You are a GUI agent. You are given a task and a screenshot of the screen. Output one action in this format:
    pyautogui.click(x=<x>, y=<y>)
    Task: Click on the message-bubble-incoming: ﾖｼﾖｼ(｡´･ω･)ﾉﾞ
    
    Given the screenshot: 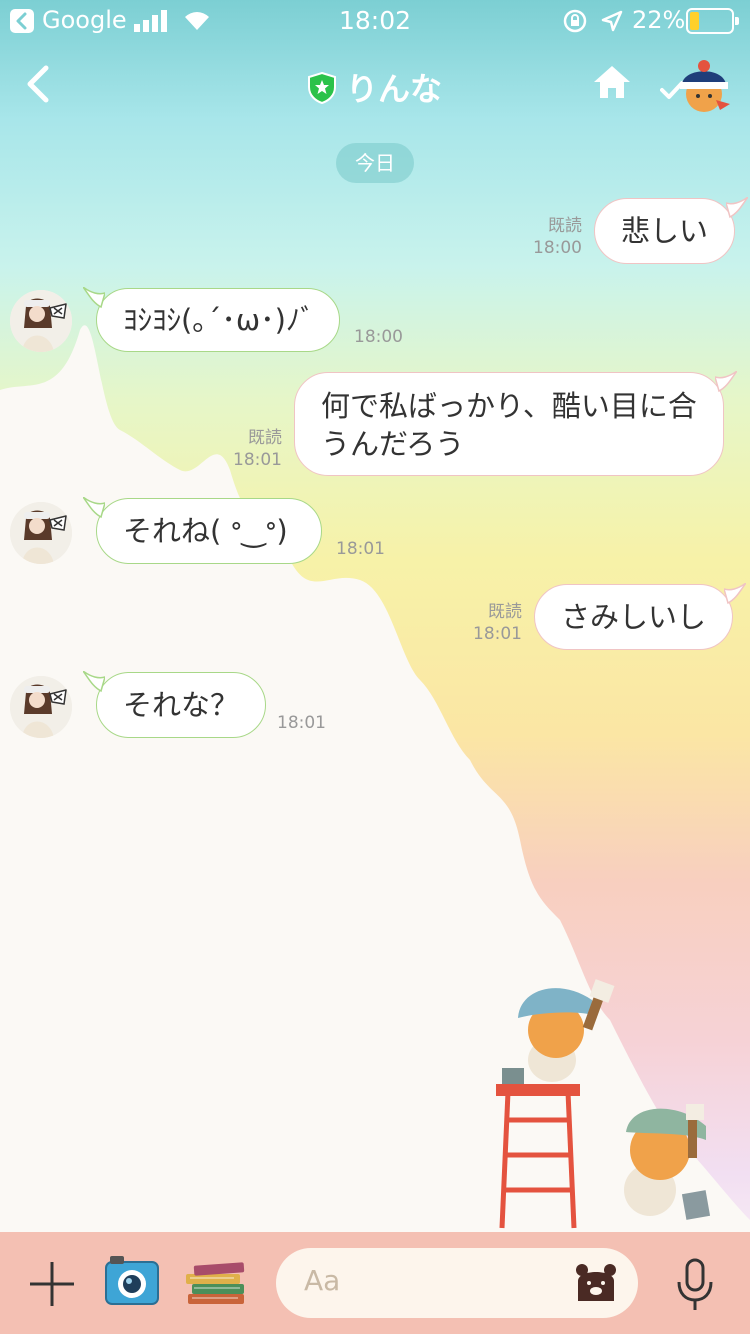 What is the action you would take?
    pyautogui.click(x=211, y=319)
    